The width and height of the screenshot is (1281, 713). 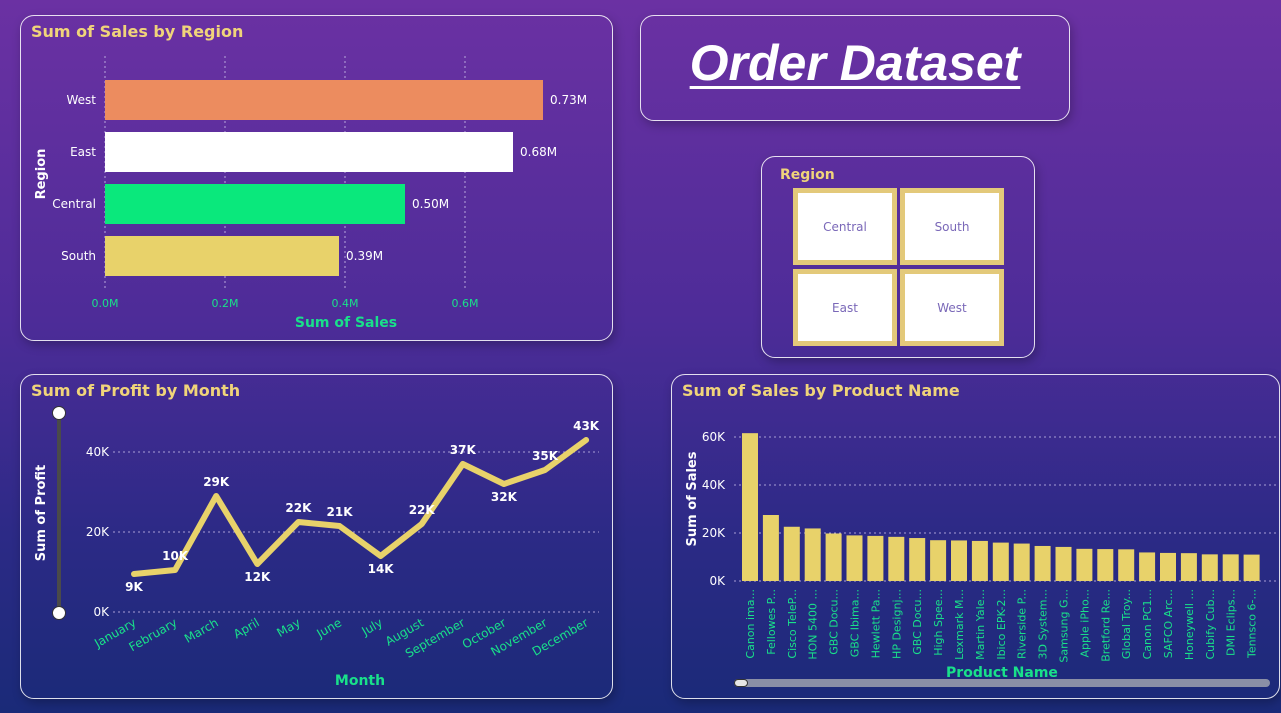 What do you see at coordinates (257, 577) in the screenshot?
I see `data-label: 12K` at bounding box center [257, 577].